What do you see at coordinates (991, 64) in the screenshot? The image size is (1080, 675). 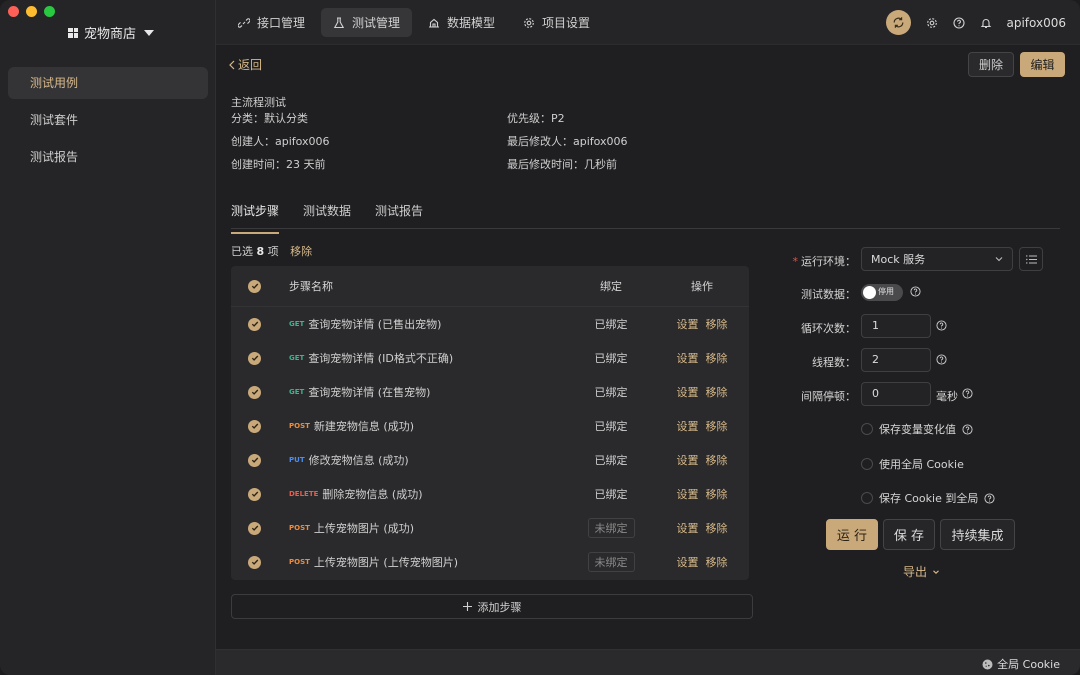 I see `delete-button: 删除` at bounding box center [991, 64].